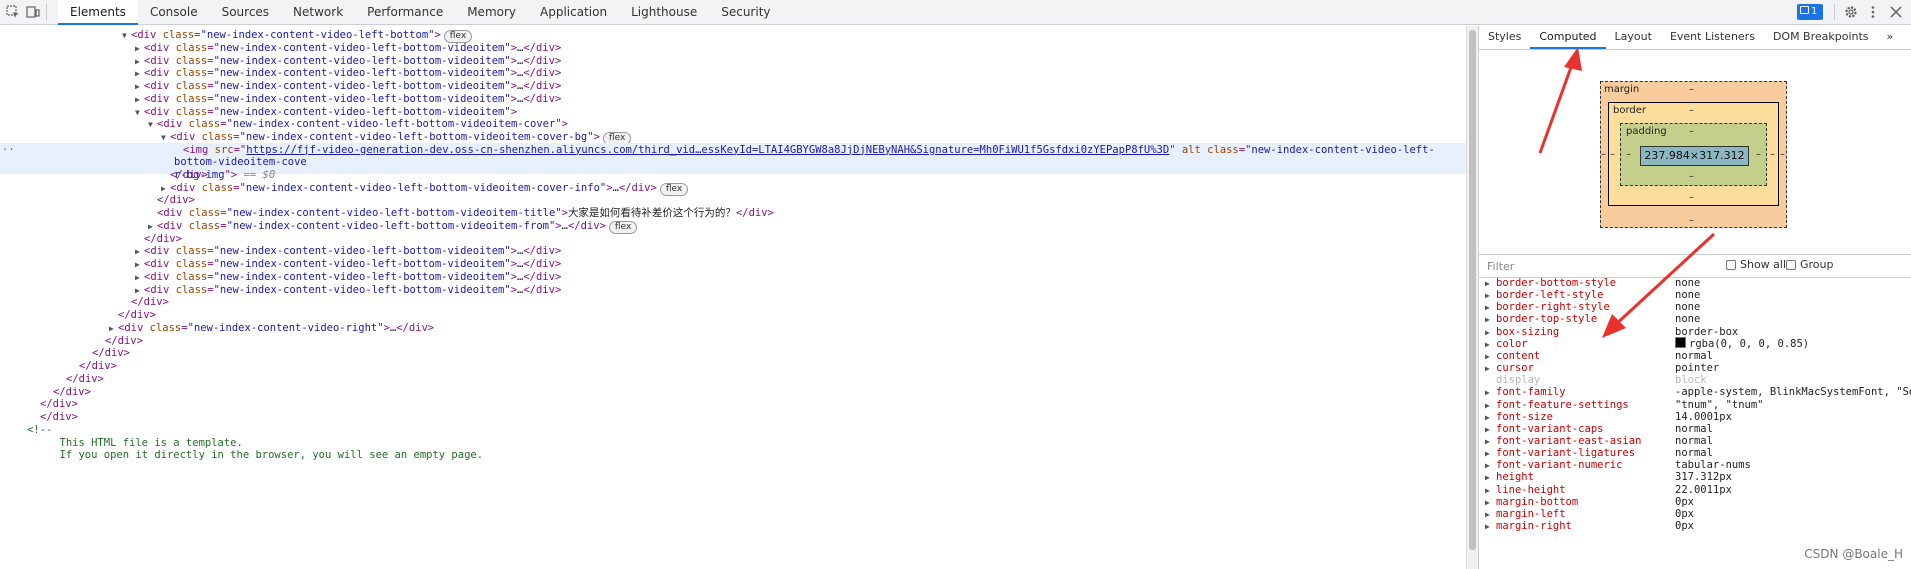 The height and width of the screenshot is (569, 1911). Describe the element at coordinates (1691, 131) in the screenshot. I see `padding-top-value: –` at that location.